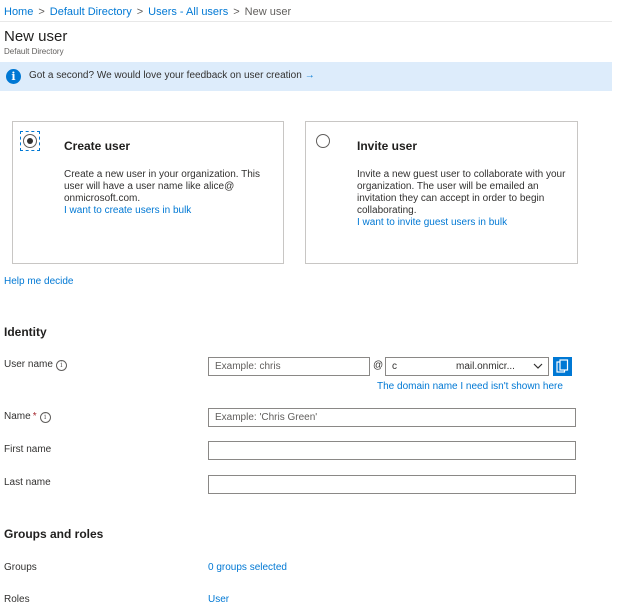  I want to click on groups-roles-section-title: Groups and roles, so click(54, 534).